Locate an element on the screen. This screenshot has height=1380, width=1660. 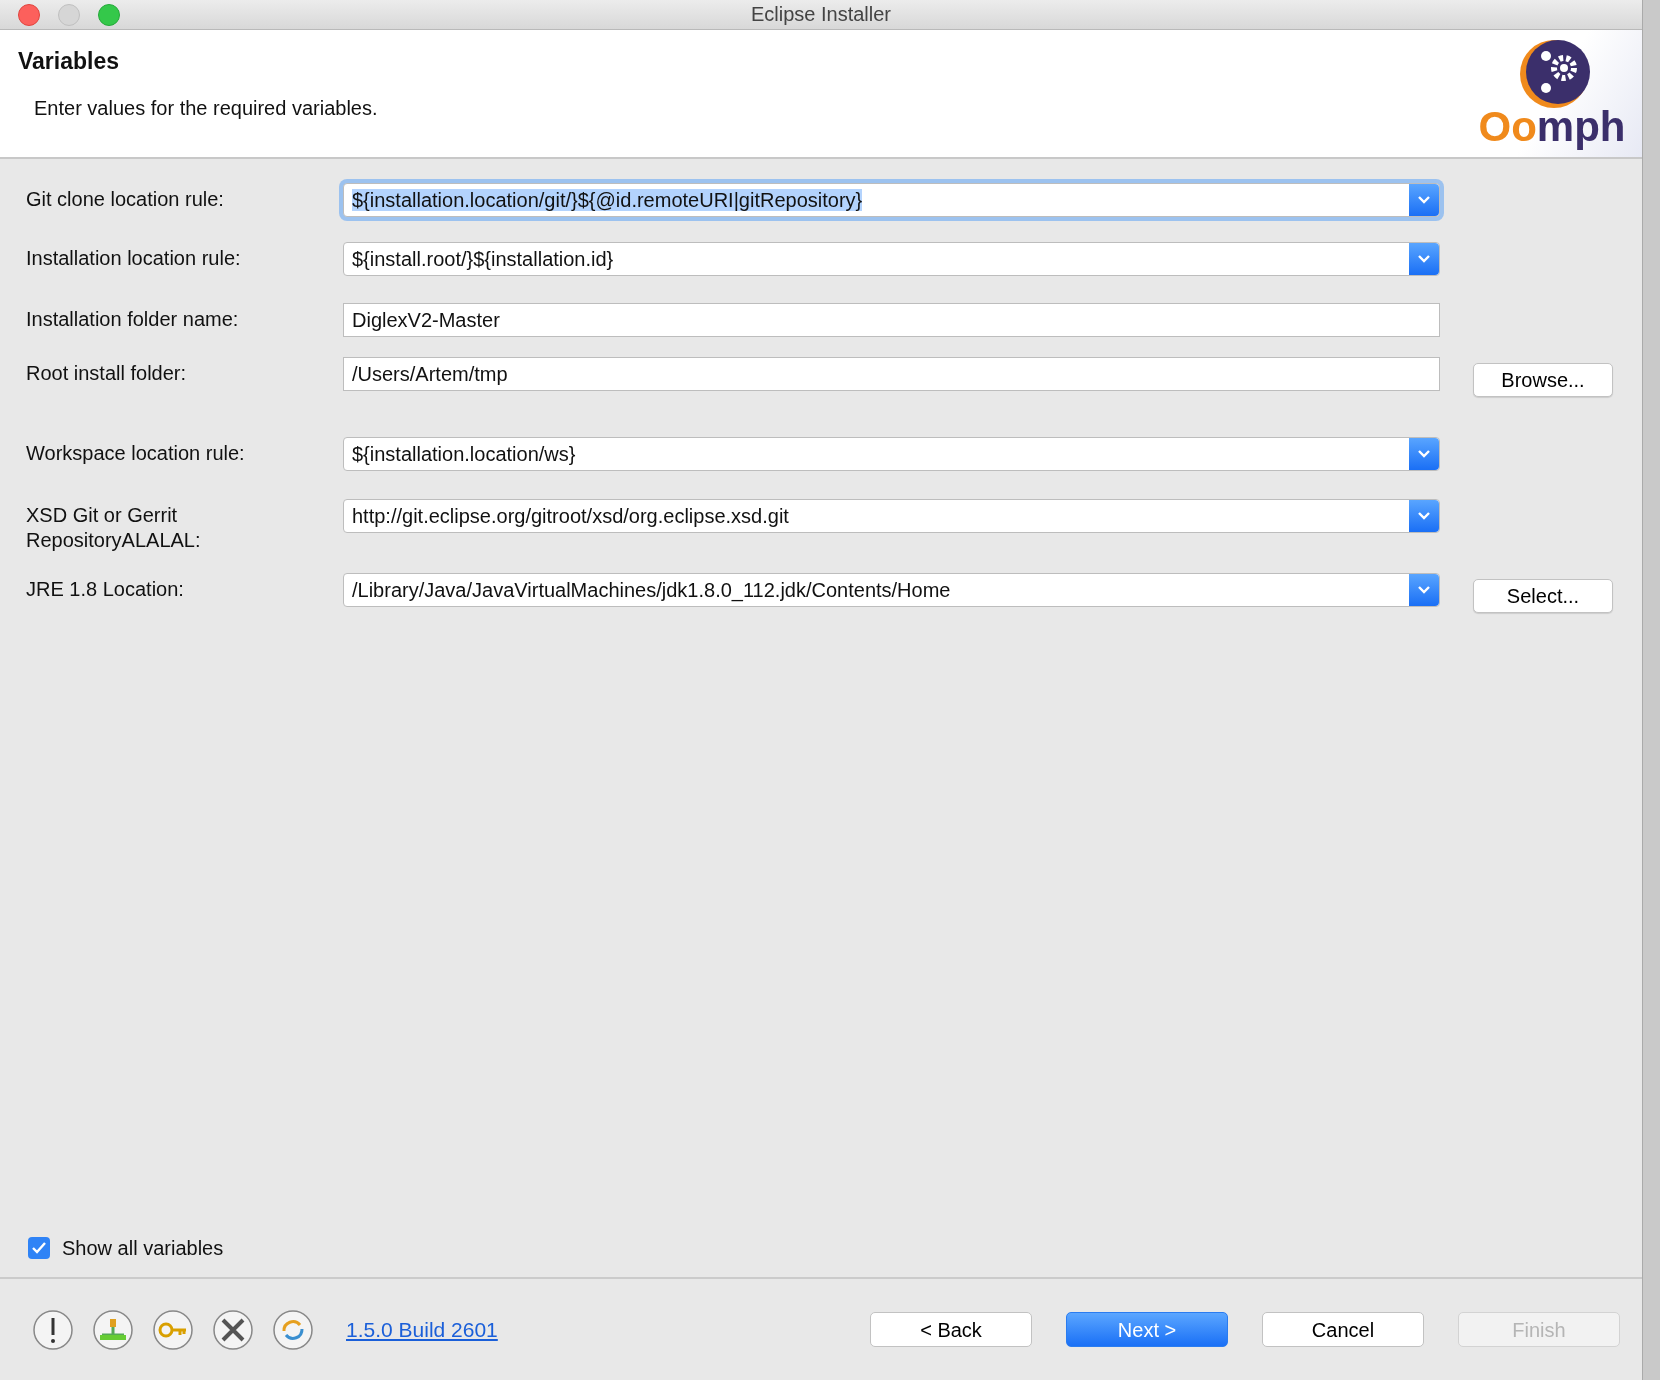
back-button: < Back is located at coordinates (951, 1329).